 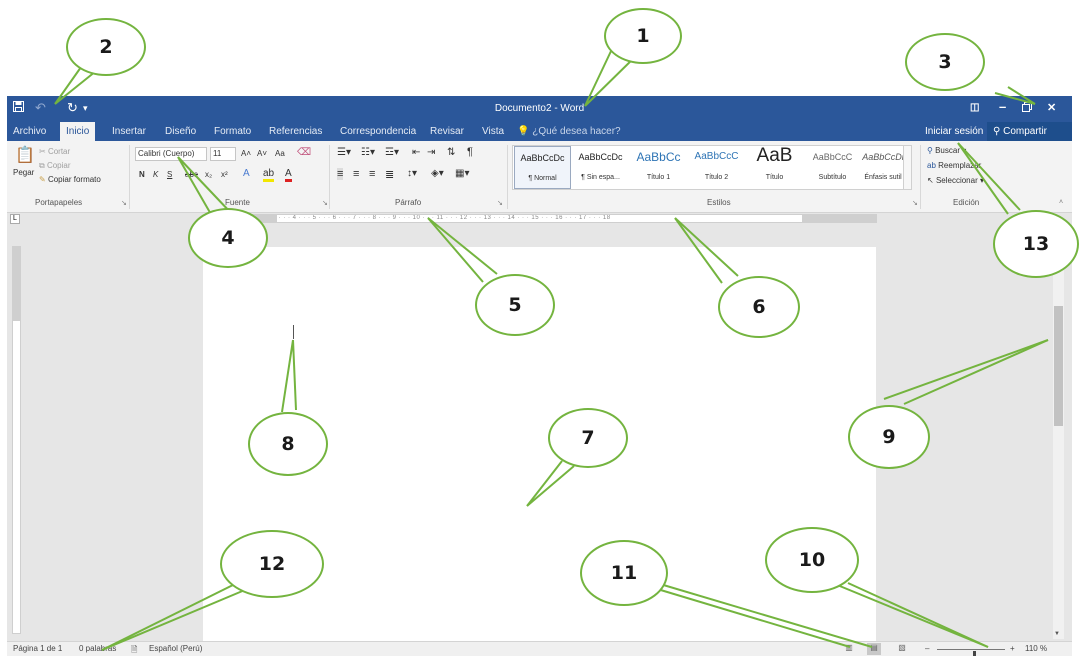 I want to click on callout-number: 1, so click(x=643, y=36).